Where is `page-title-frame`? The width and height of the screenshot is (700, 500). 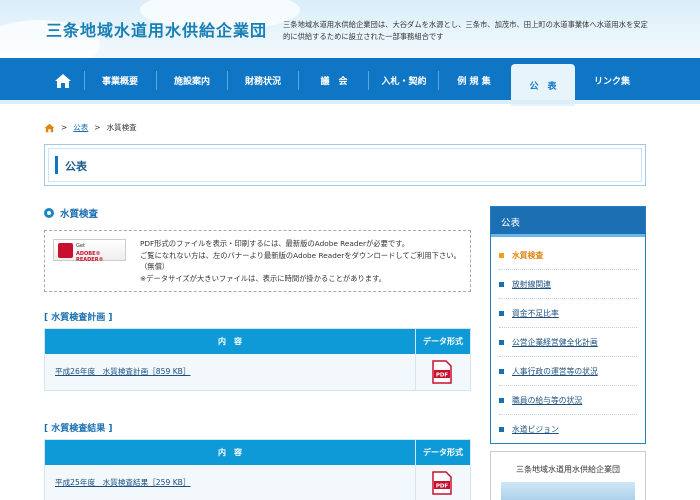 page-title-frame is located at coordinates (345, 165).